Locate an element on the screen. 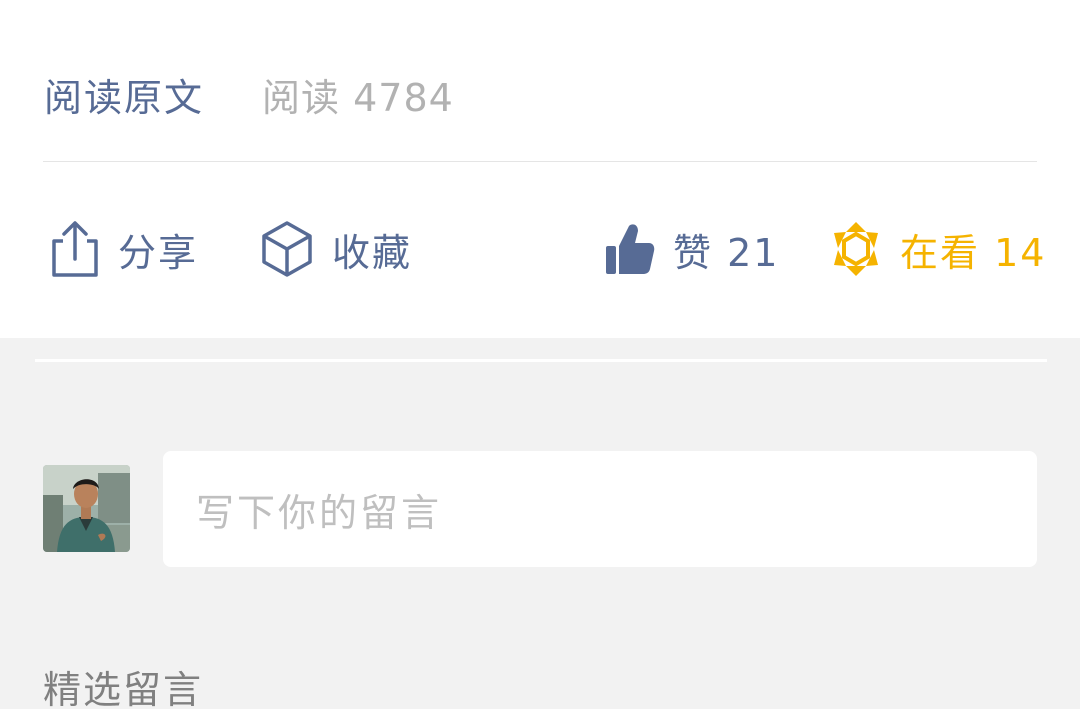 The width and height of the screenshot is (1080, 714). share-button: 分享 is located at coordinates (124, 249).